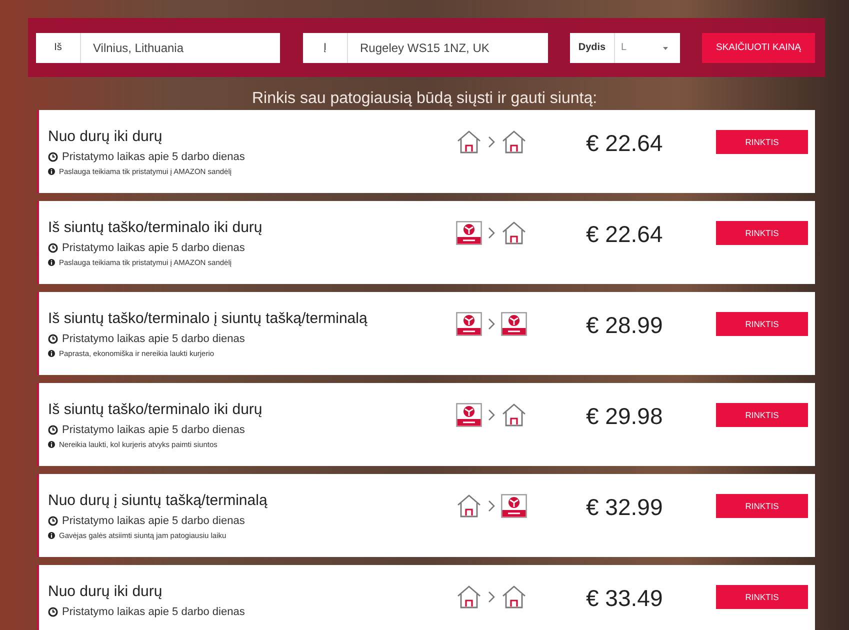 This screenshot has height=630, width=849. What do you see at coordinates (625, 598) in the screenshot?
I see `price: € 33.49` at bounding box center [625, 598].